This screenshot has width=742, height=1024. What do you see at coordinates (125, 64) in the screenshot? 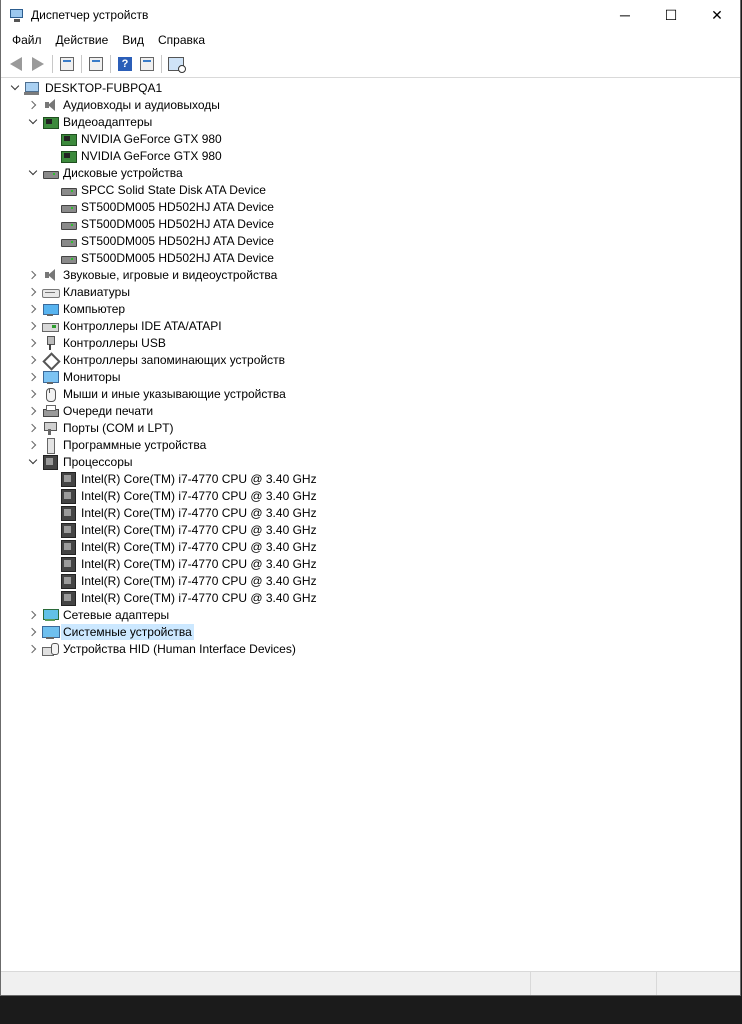
I see `help-button: ?` at bounding box center [125, 64].